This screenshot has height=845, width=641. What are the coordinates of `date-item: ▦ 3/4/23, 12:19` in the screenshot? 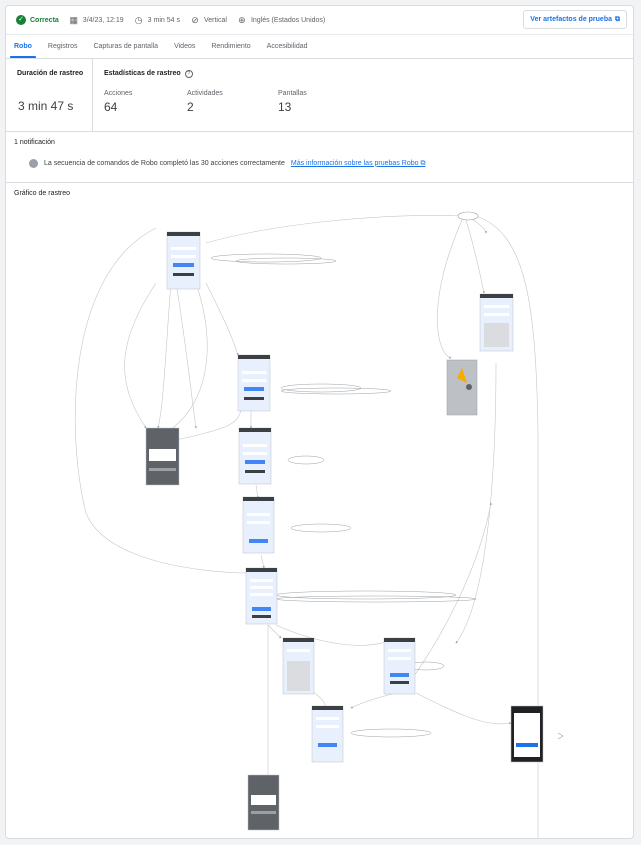 It's located at (96, 20).